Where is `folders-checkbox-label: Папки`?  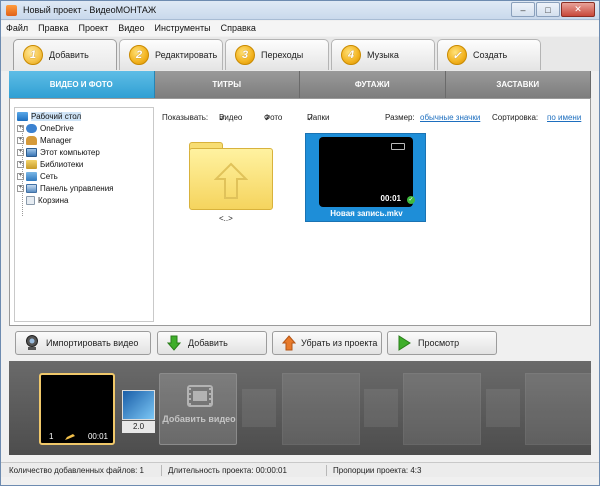
folders-checkbox-label: Папки is located at coordinates (318, 117).